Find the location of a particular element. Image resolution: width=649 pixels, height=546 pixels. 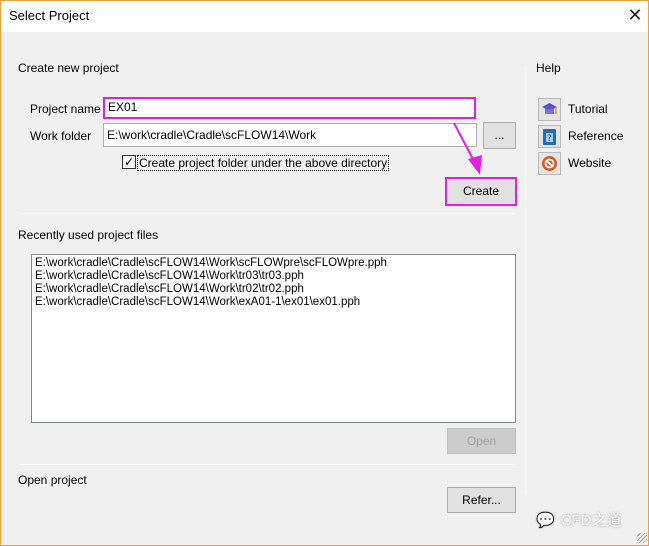

help-section-title: Help is located at coordinates (548, 68).